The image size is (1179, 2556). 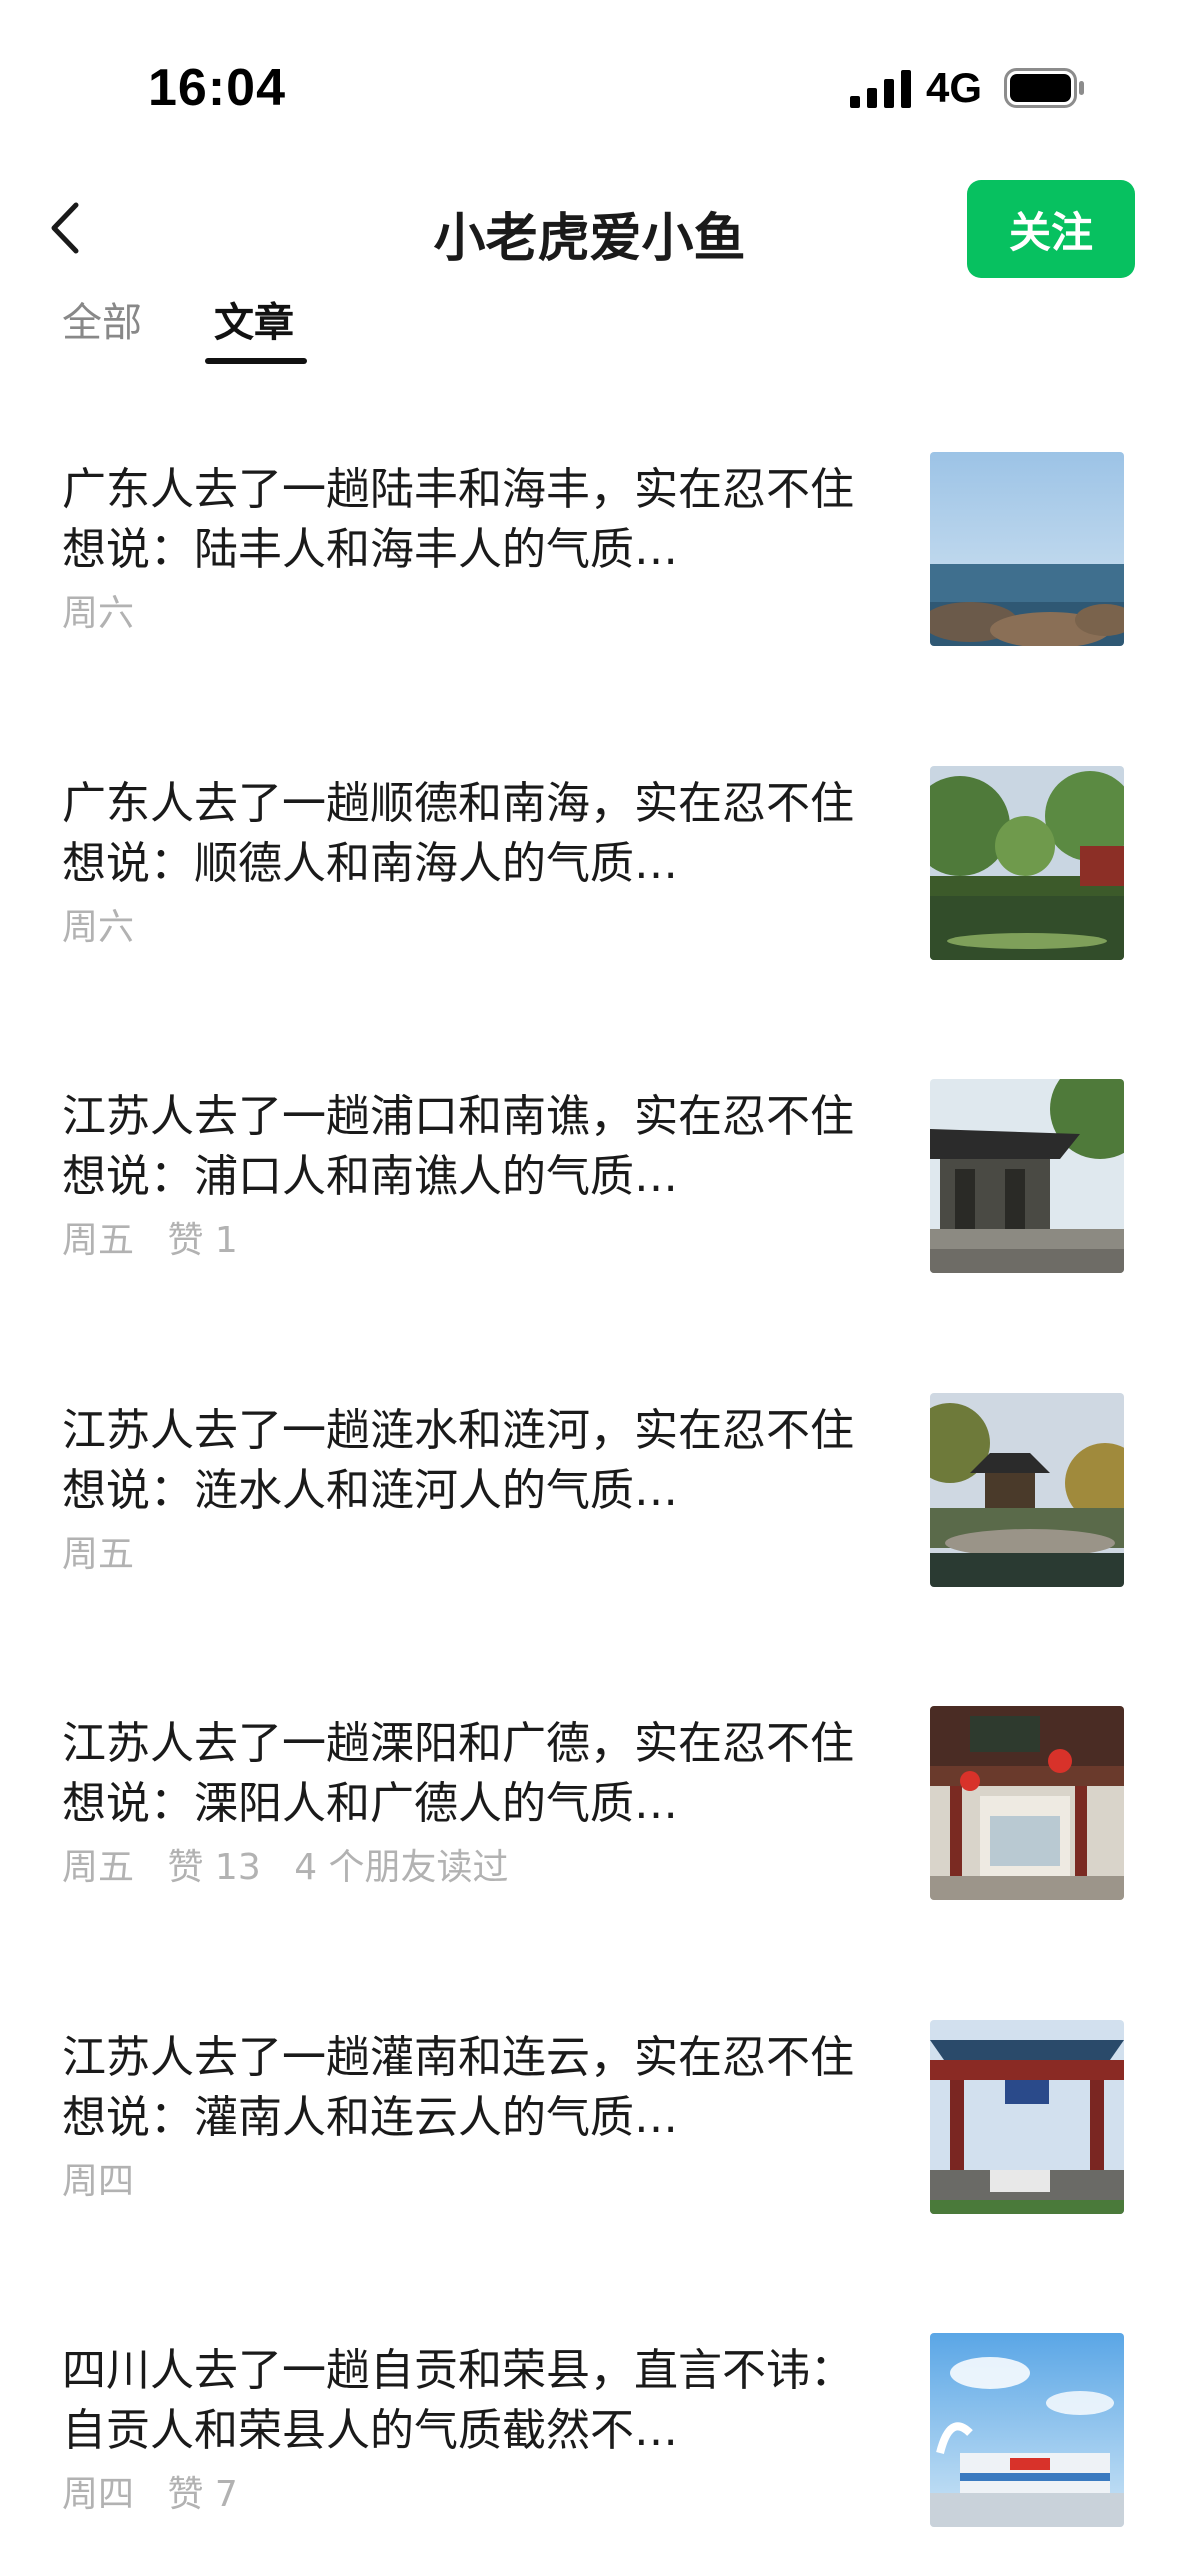 I want to click on article-friends-read: 4 个朋友读过, so click(x=401, y=1867).